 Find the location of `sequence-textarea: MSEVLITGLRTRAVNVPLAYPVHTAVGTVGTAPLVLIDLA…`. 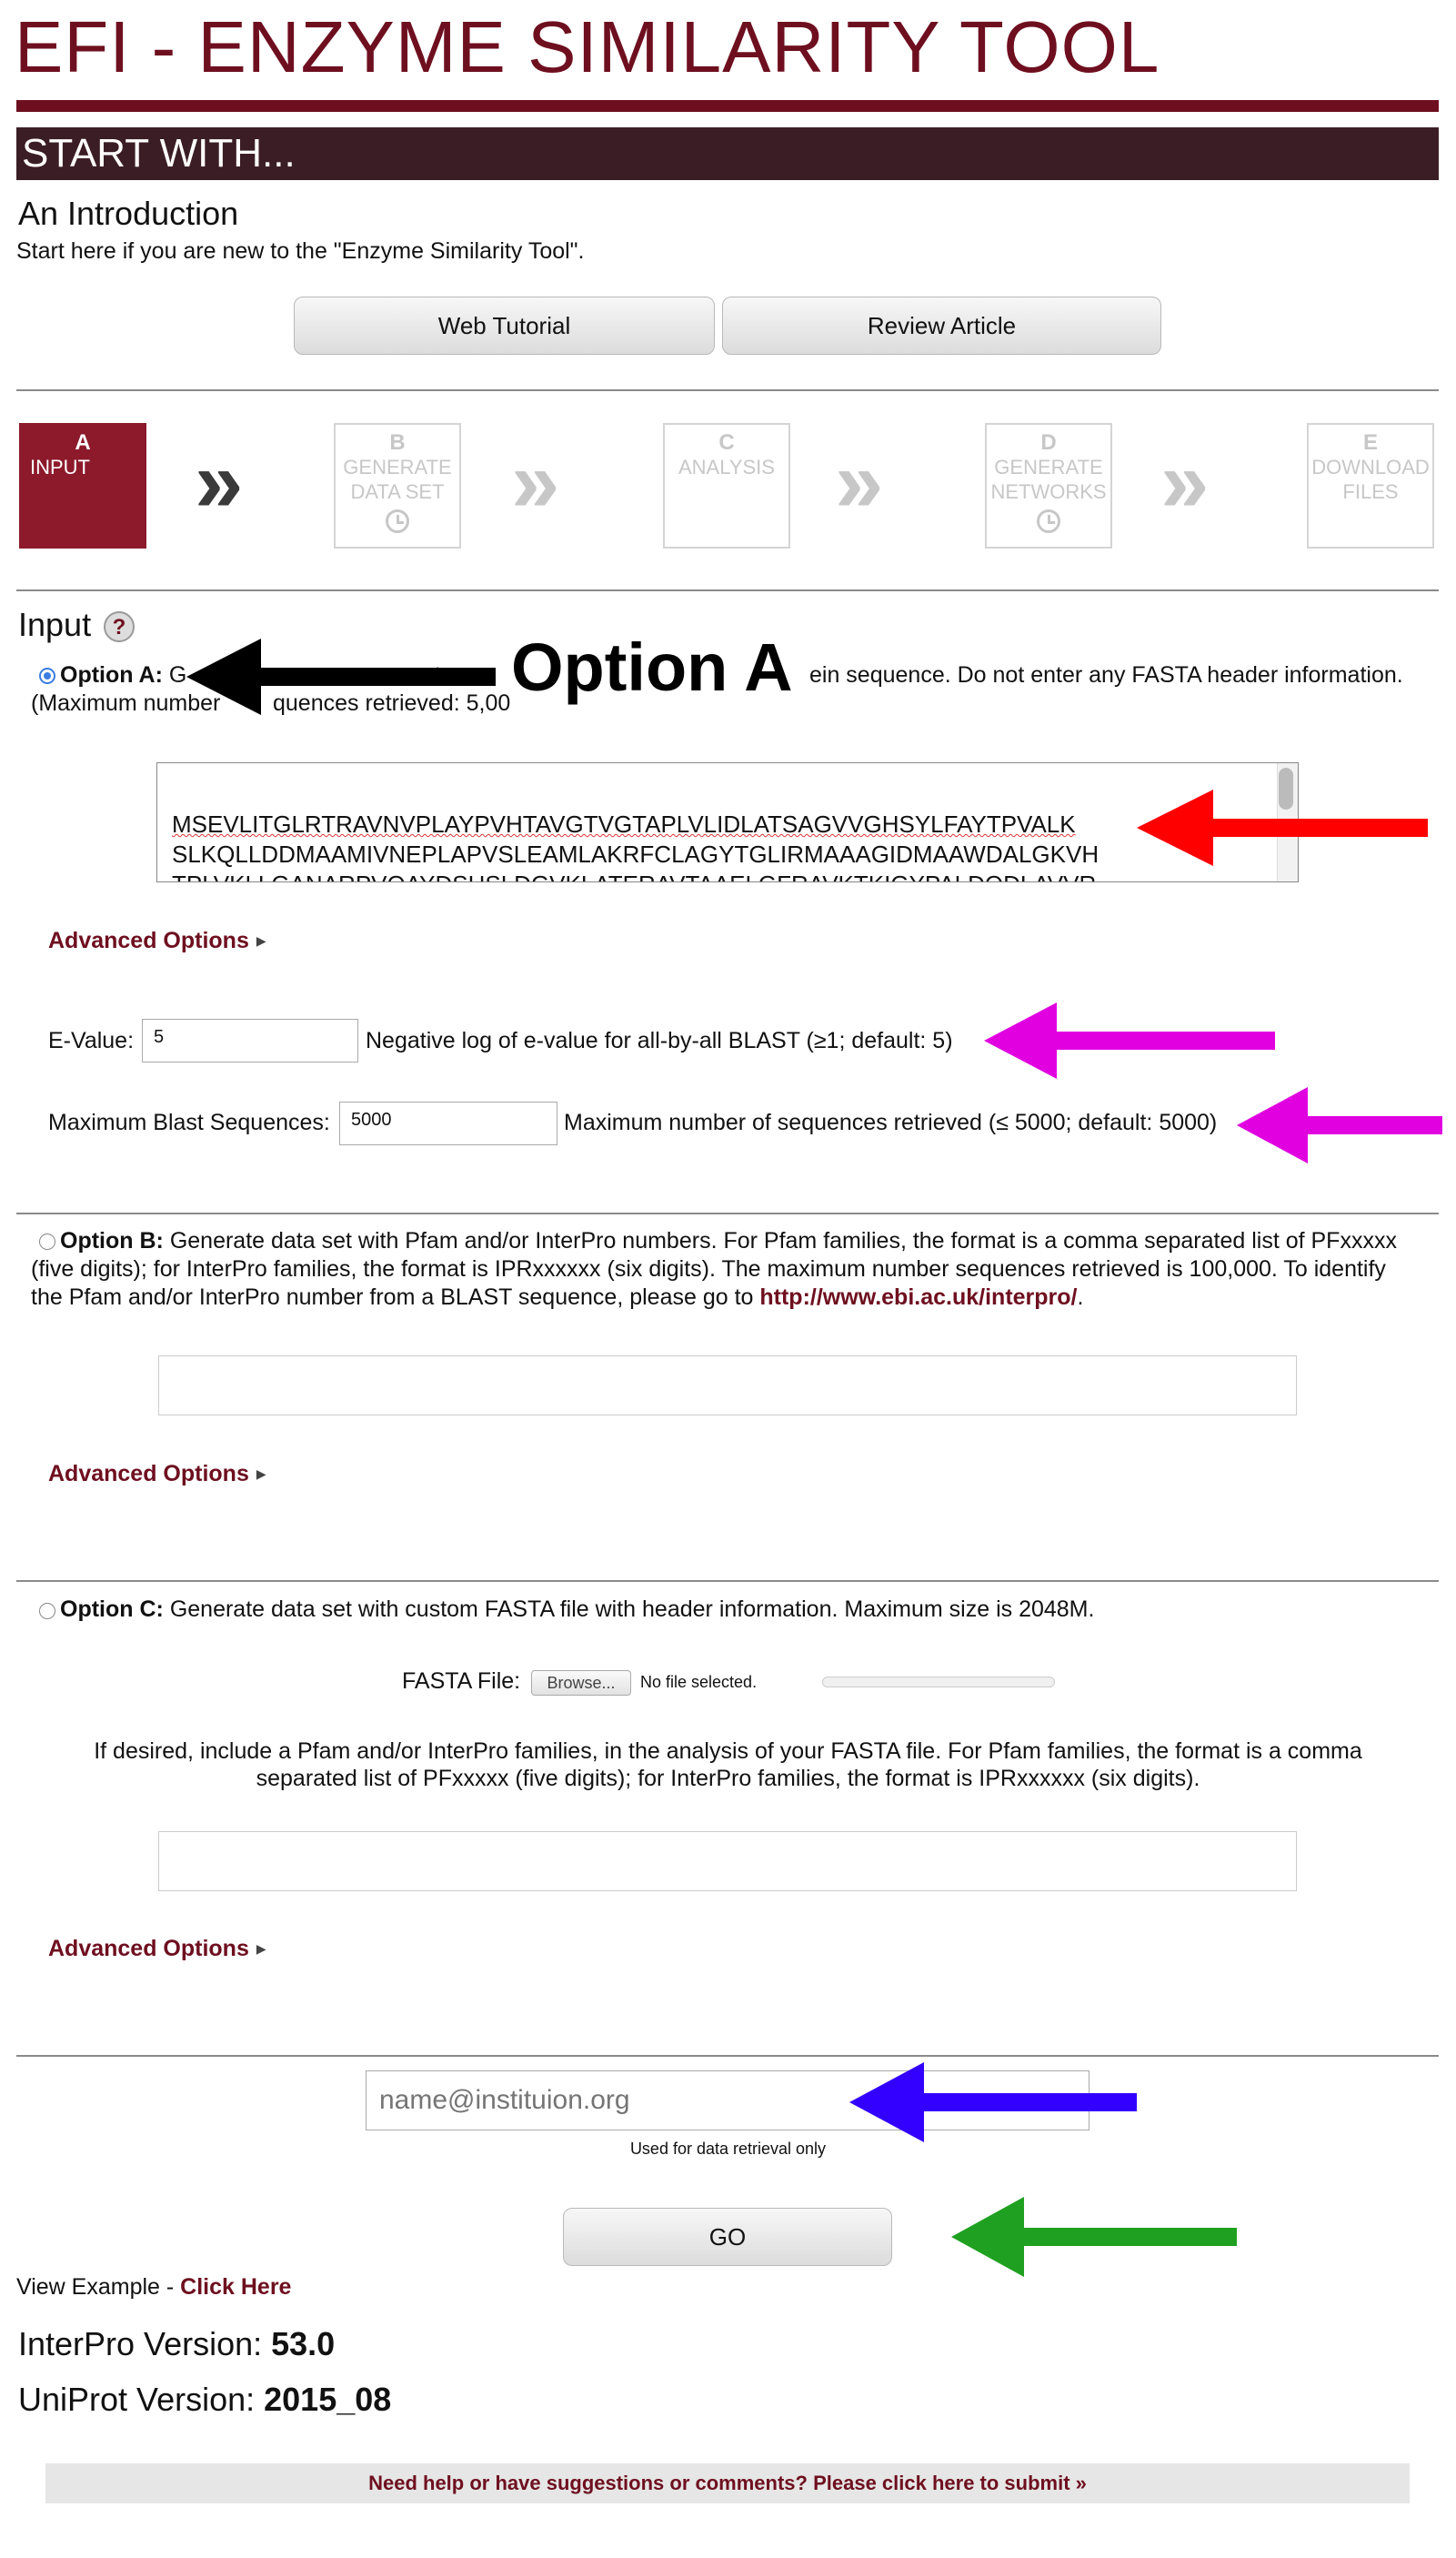

sequence-textarea: MSEVLITGLRTRAVNVPLAYPVHTAVGTVGTAPLVLIDLA… is located at coordinates (728, 822).